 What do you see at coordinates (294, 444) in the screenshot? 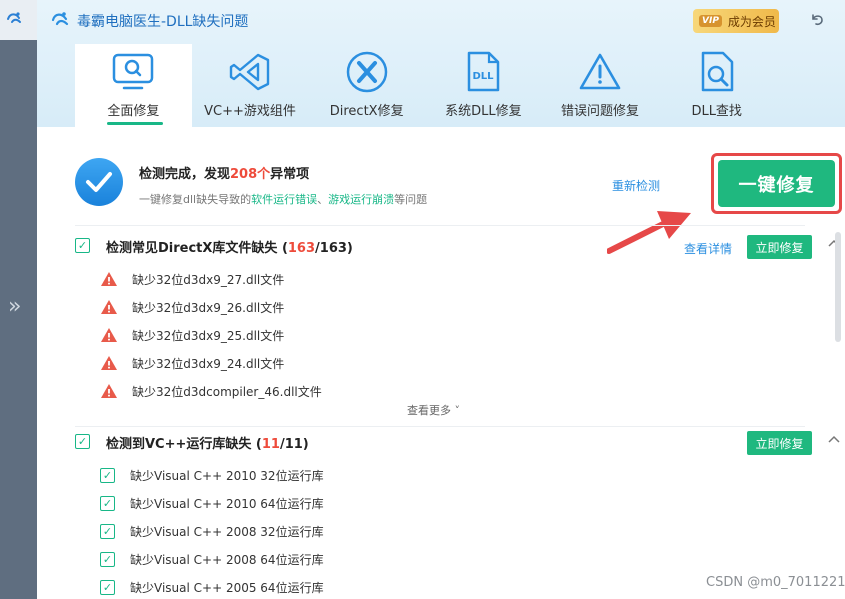
I see `group-total-count: /11)` at bounding box center [294, 444].